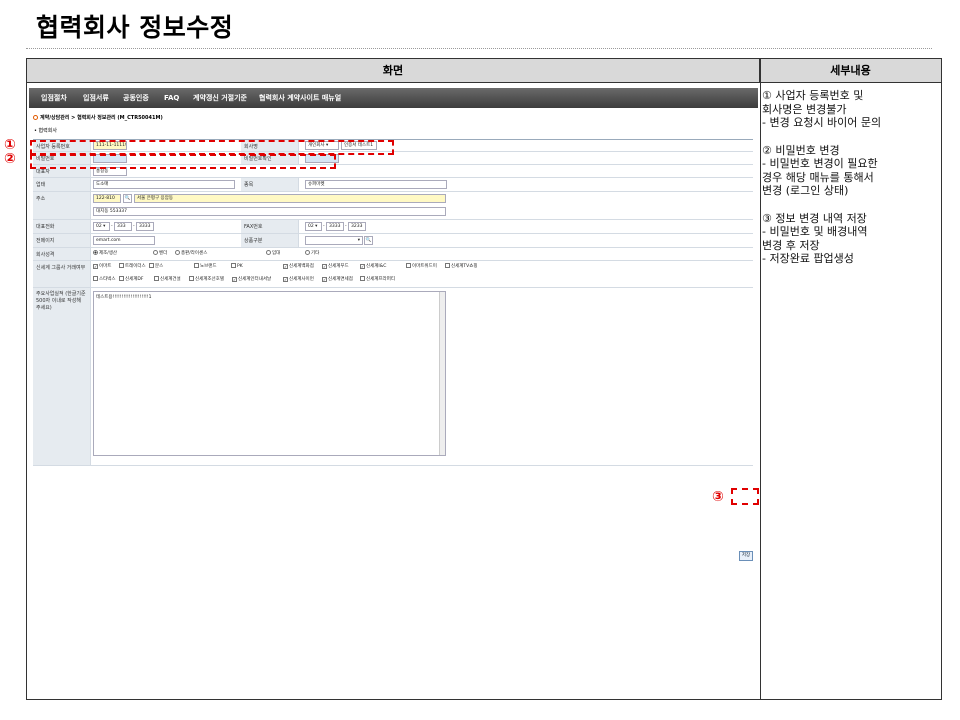  I want to click on note-line: - 비밀번호 및 배경내역, so click(815, 231).